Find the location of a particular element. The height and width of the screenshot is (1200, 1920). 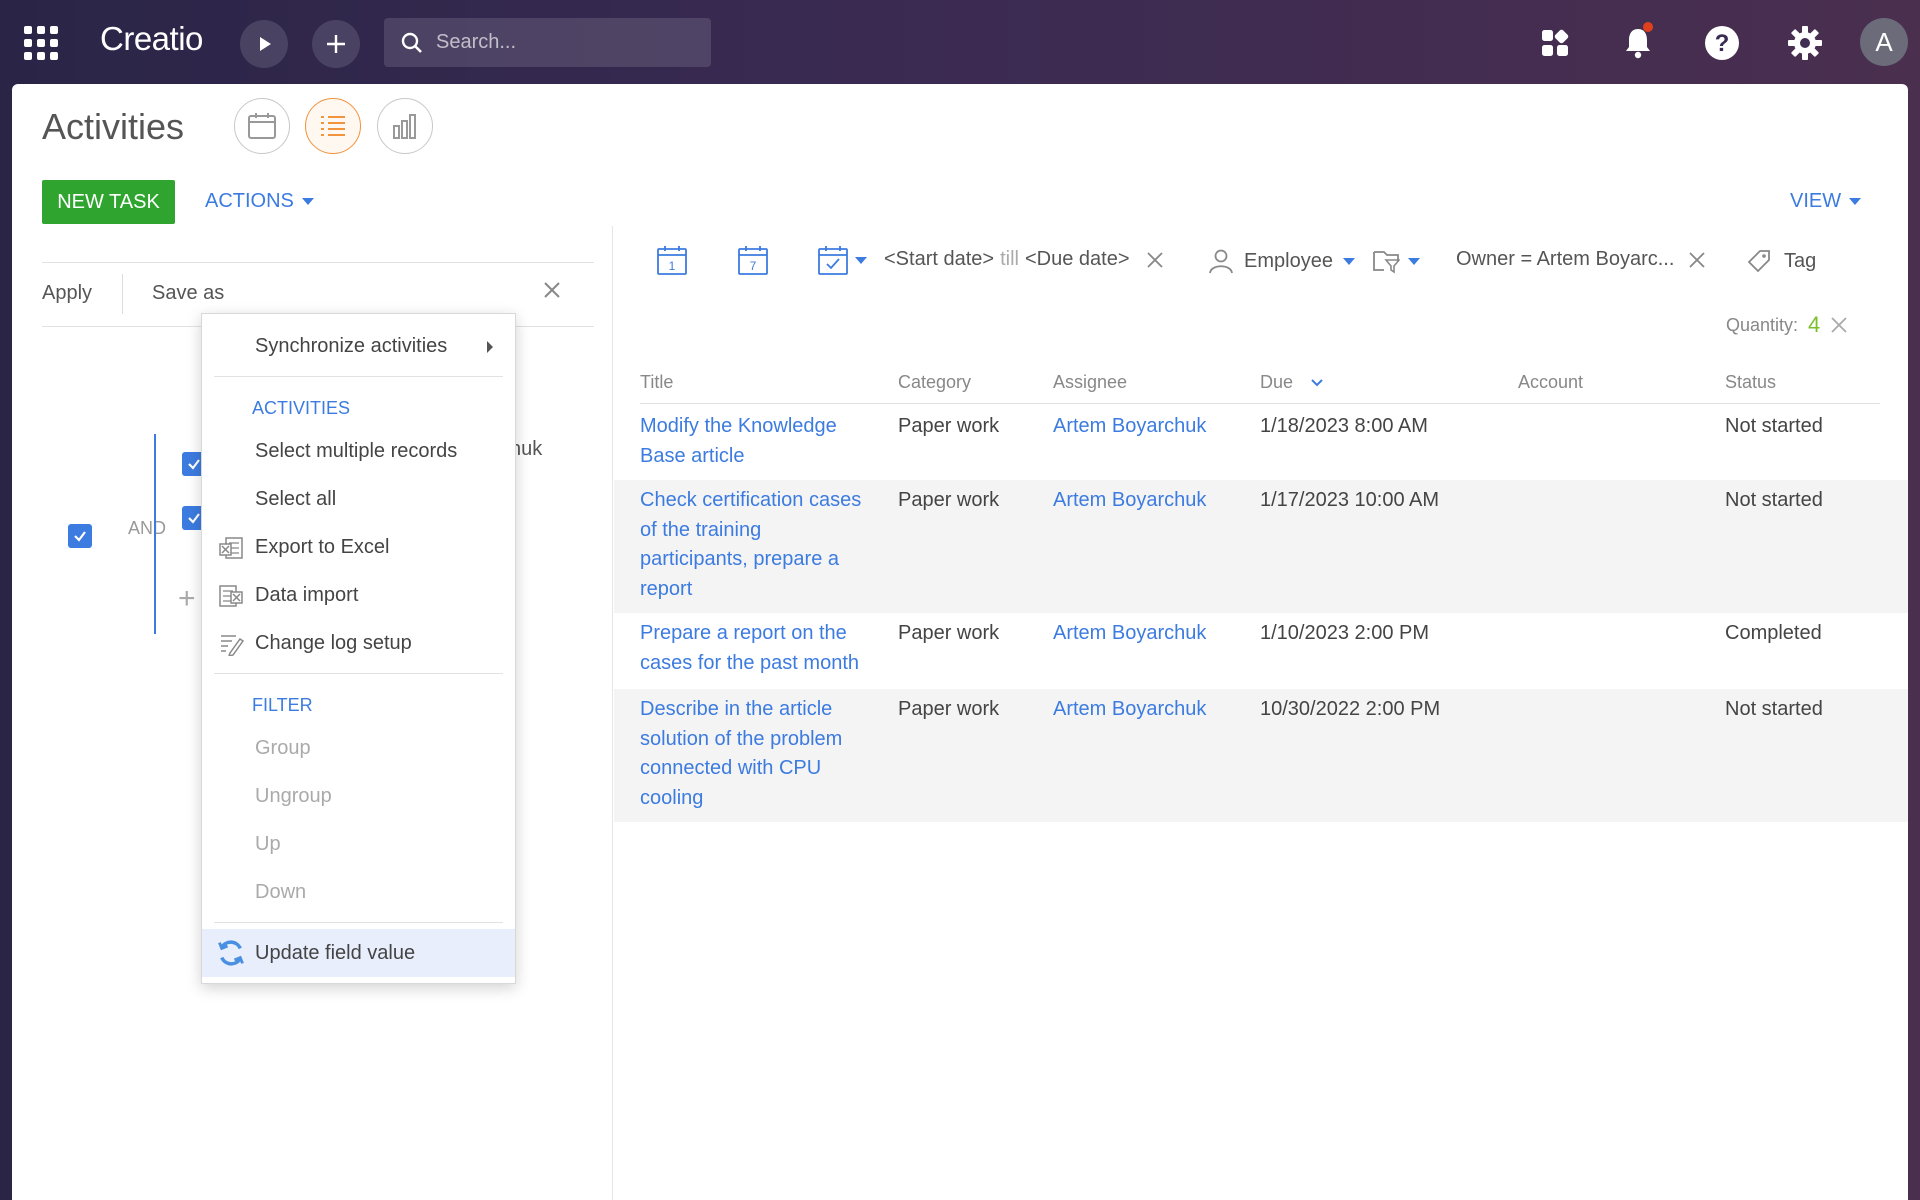

menu-section-filter: FILTER is located at coordinates (282, 705).